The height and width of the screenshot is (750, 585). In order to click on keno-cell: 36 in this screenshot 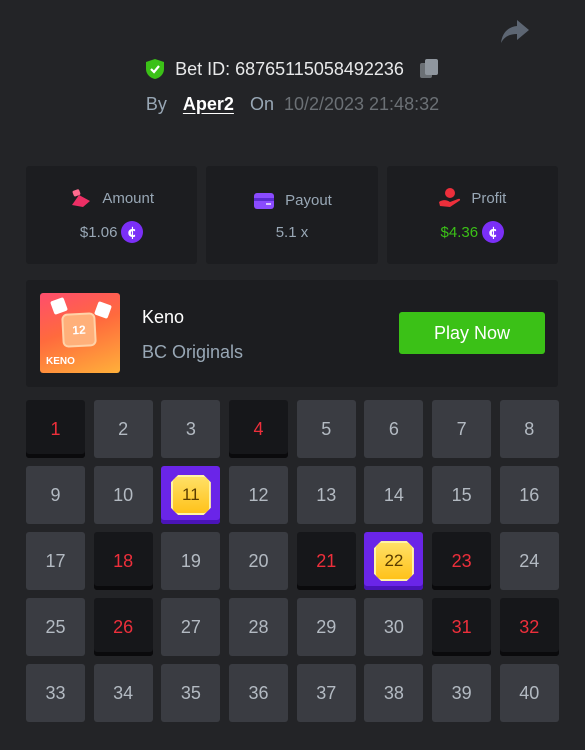, I will do `click(259, 693)`.